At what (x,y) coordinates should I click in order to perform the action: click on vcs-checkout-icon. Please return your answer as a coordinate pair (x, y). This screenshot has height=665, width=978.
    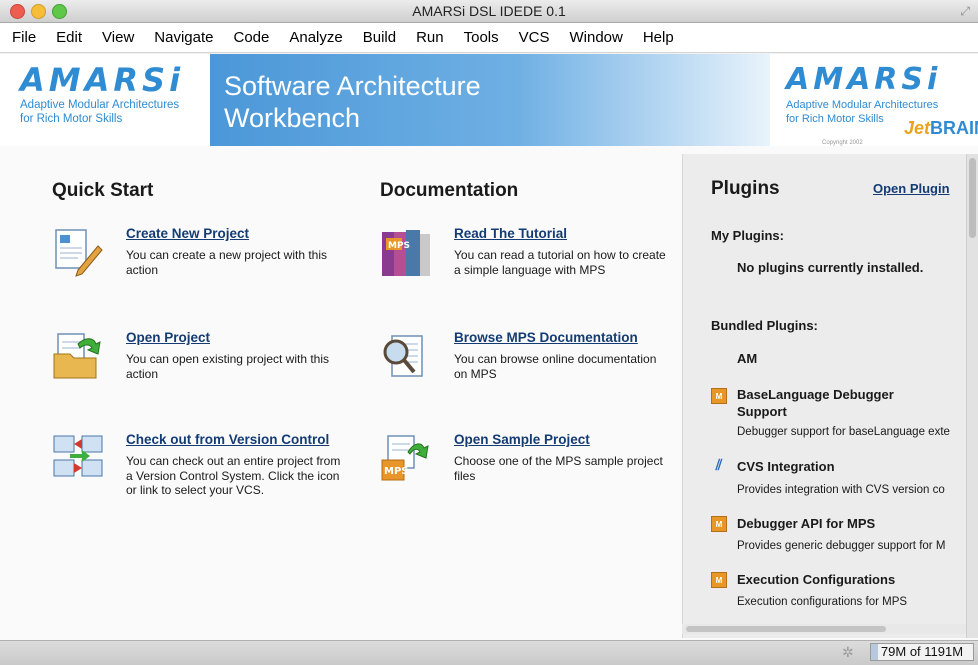
    Looking at the image, I should click on (78, 458).